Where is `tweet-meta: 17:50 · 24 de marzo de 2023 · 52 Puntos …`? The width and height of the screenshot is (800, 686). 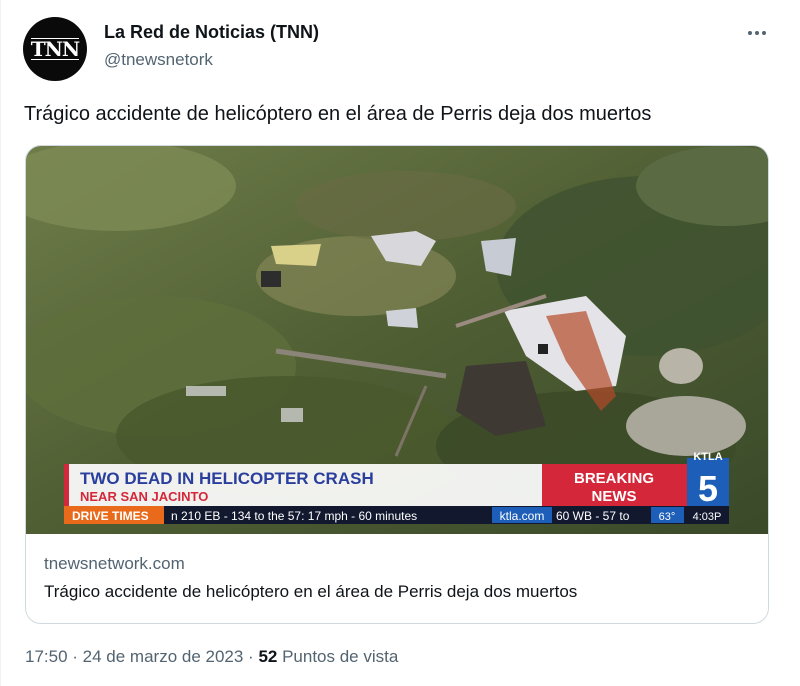
tweet-meta: 17:50 · 24 de marzo de 2023 · 52 Puntos … is located at coordinates (211, 657).